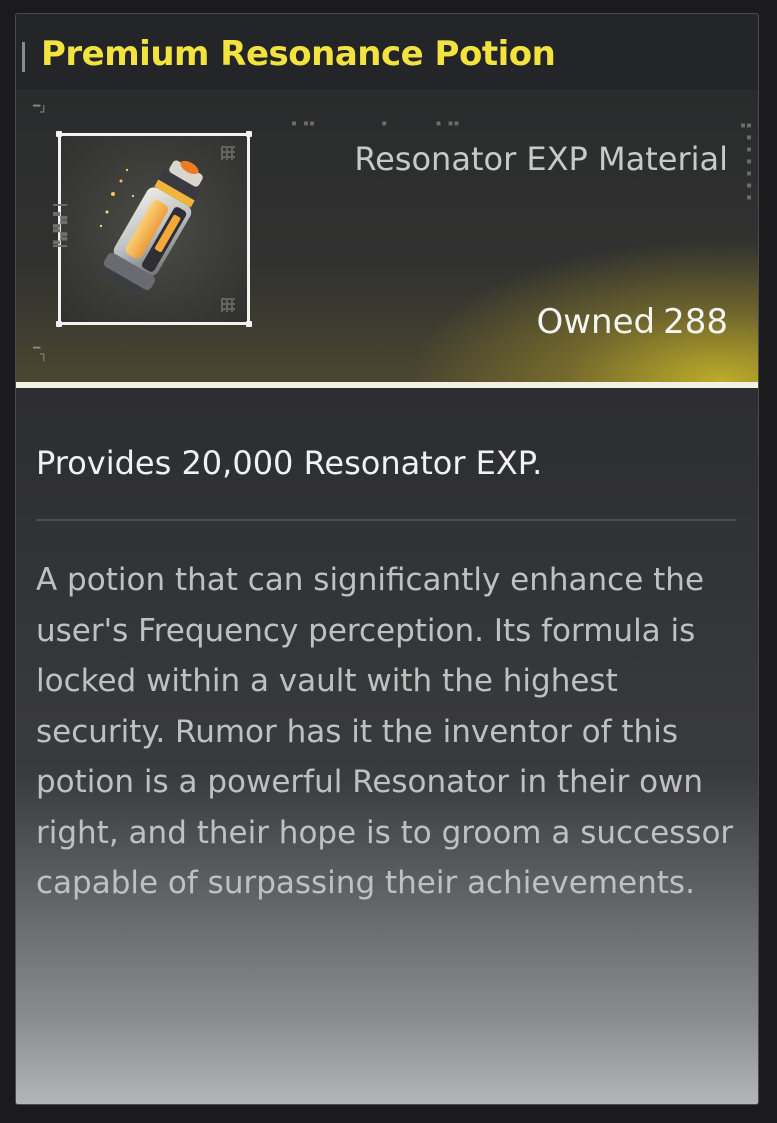  Describe the element at coordinates (40, 354) in the screenshot. I see `corner-mark-bottom: ▔┐` at that location.